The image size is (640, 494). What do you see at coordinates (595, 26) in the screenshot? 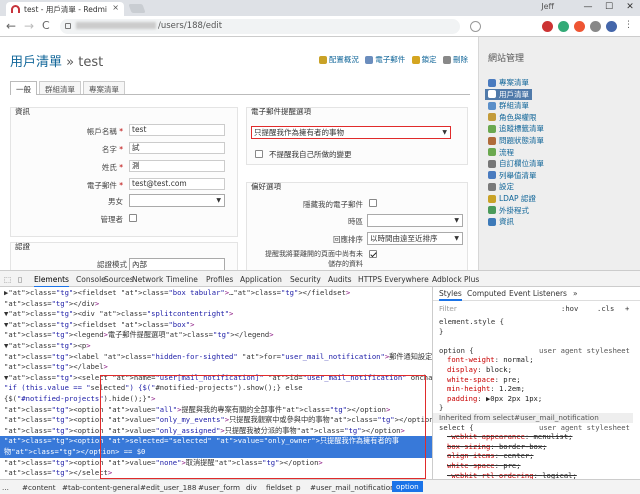
I see `extension-gray-icon` at bounding box center [595, 26].